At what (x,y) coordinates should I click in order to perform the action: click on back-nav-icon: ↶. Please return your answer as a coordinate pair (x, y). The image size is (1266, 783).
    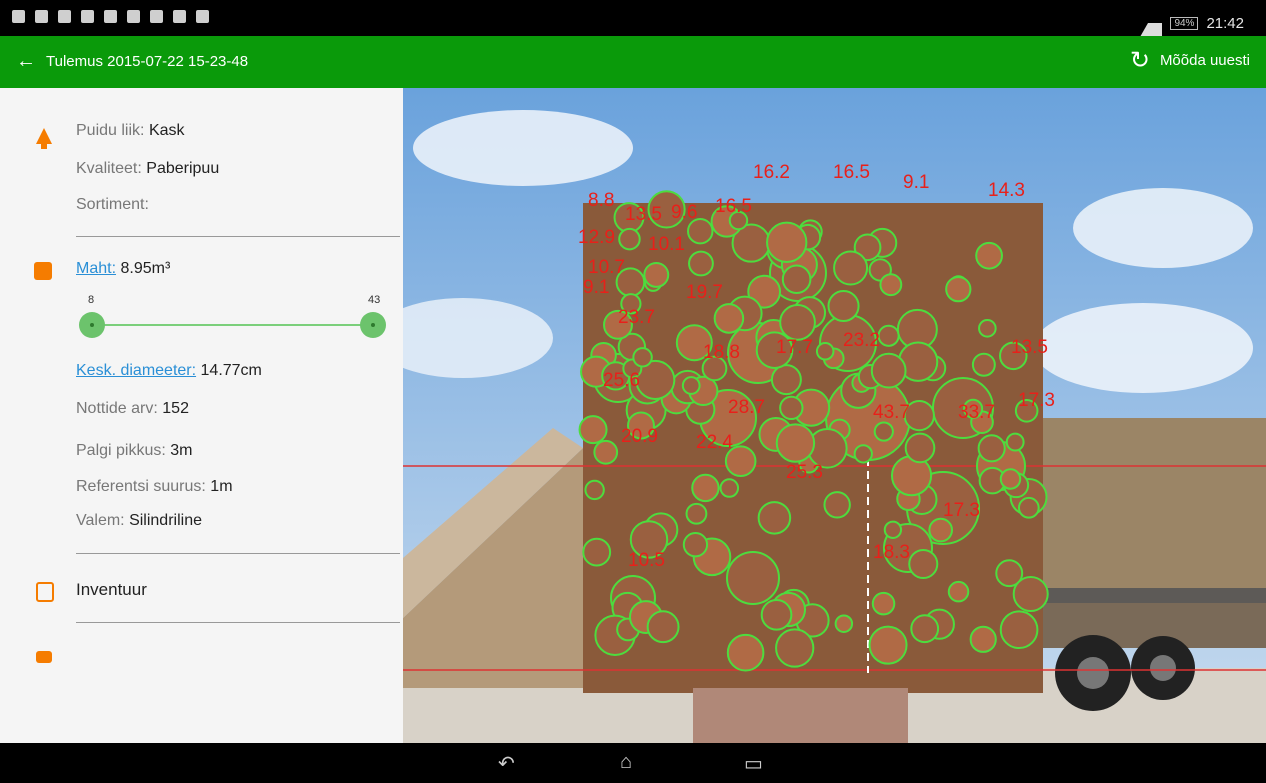
    Looking at the image, I should click on (506, 763).